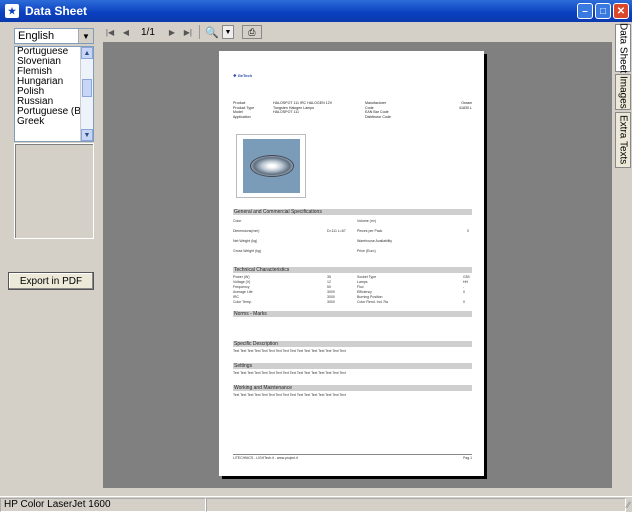 Image resolution: width=632 pixels, height=512 pixels. What do you see at coordinates (242, 116) in the screenshot?
I see `info-label: Application` at bounding box center [242, 116].